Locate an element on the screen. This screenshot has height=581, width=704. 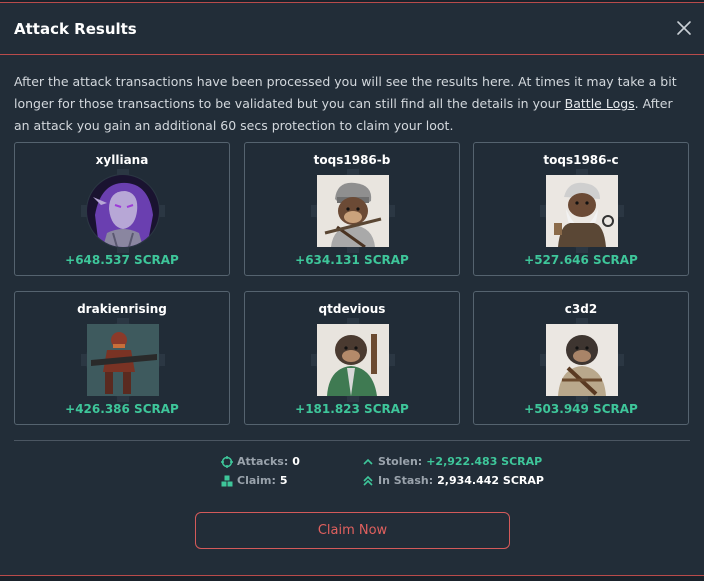
double-chevron-up-icon is located at coordinates (368, 480).